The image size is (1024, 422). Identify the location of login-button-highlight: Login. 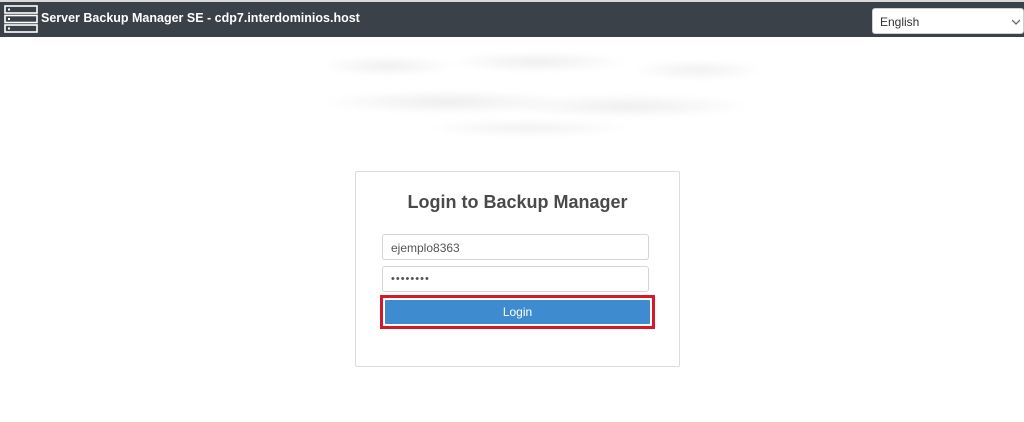
(517, 312).